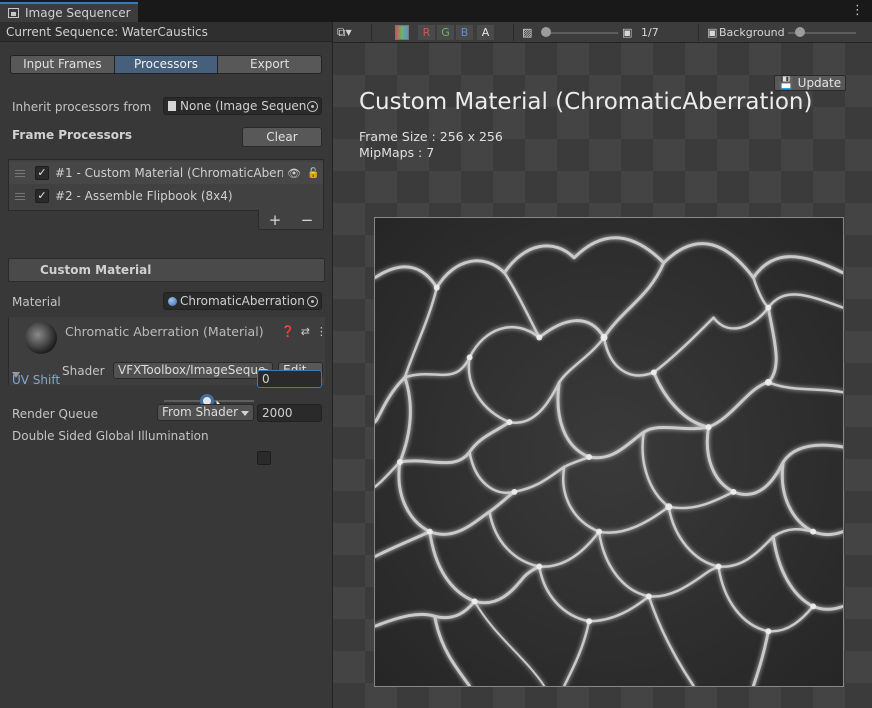 This screenshot has width=872, height=708. What do you see at coordinates (200, 412) in the screenshot?
I see `render-queue-mode: From Shader` at bounding box center [200, 412].